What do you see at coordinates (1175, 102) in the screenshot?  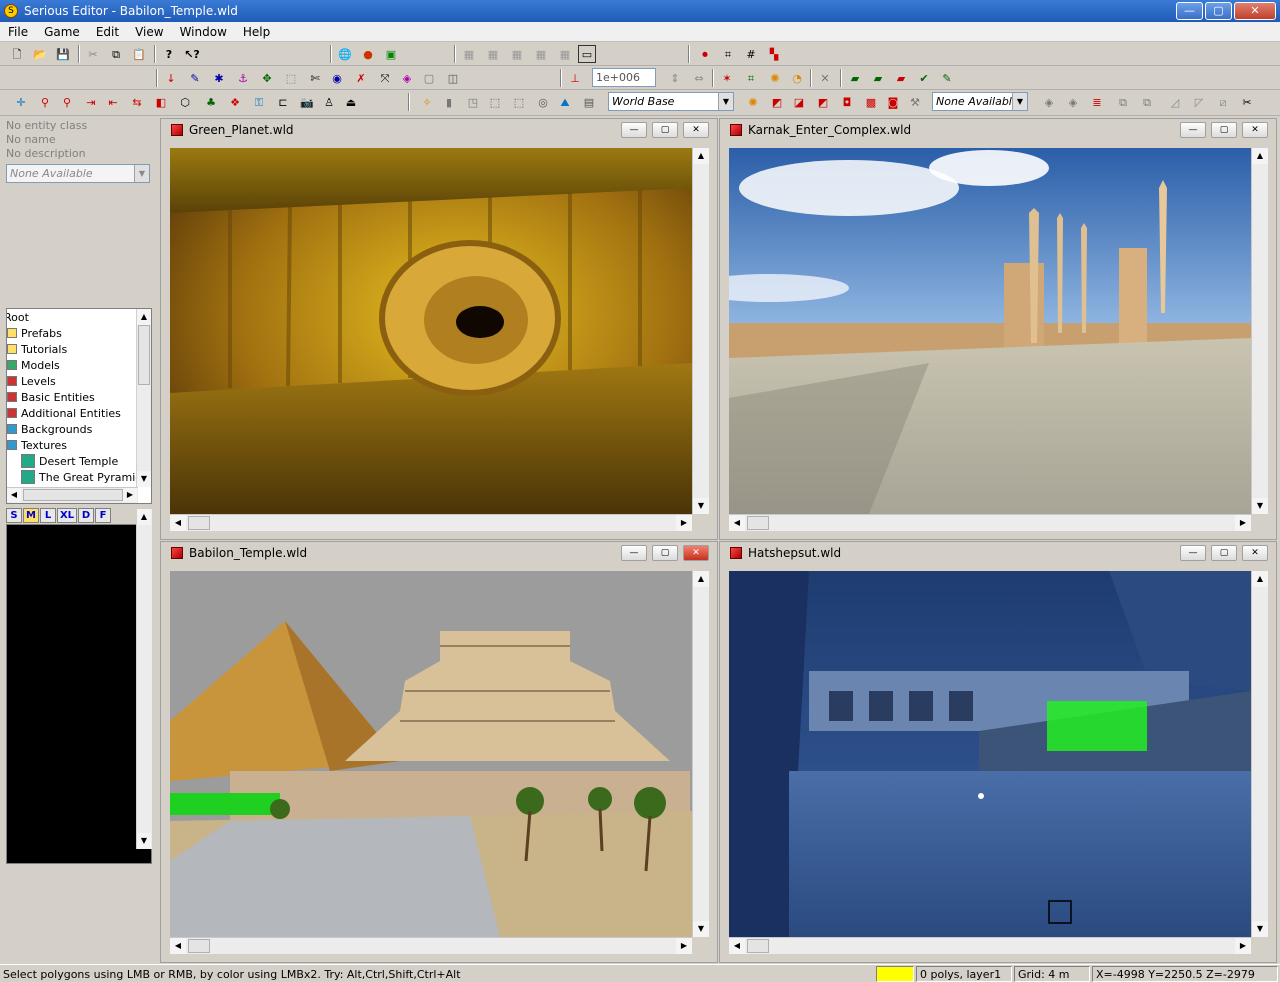 I see `shape-icon: ◿` at bounding box center [1175, 102].